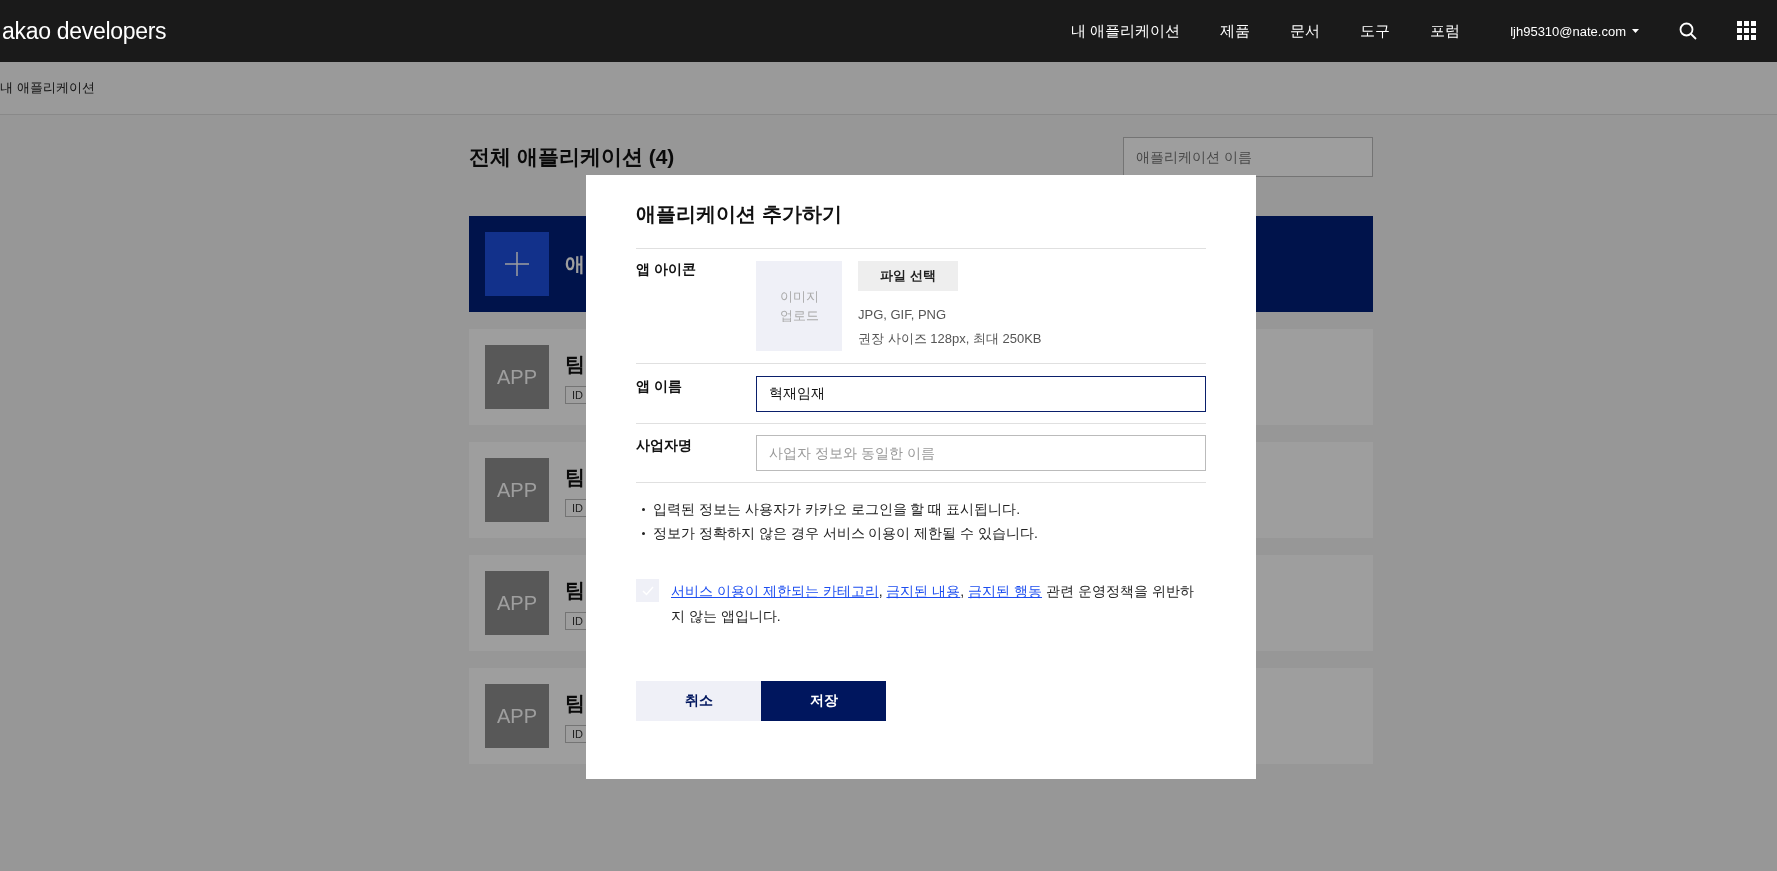 Image resolution: width=1777 pixels, height=871 pixels. I want to click on caret-icon, so click(1635, 31).